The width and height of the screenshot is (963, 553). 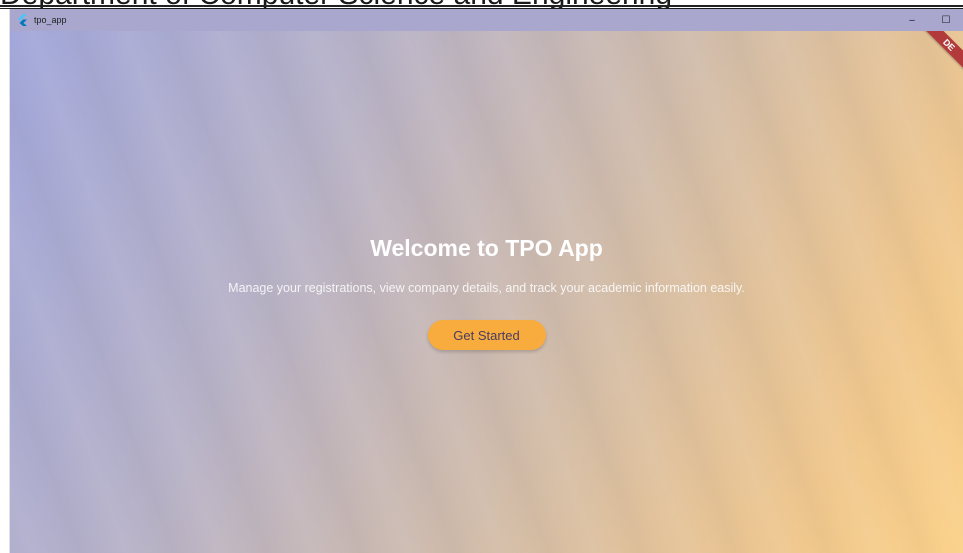 I want to click on minimize-icon: –, so click(x=912, y=20).